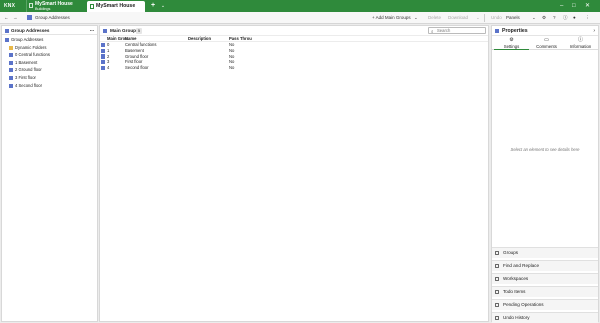 Image resolution: width=600 pixels, height=323 pixels. I want to click on properties-tabs: ⚙ Settings ▭ Comments ⓘ Information, so click(545, 43).